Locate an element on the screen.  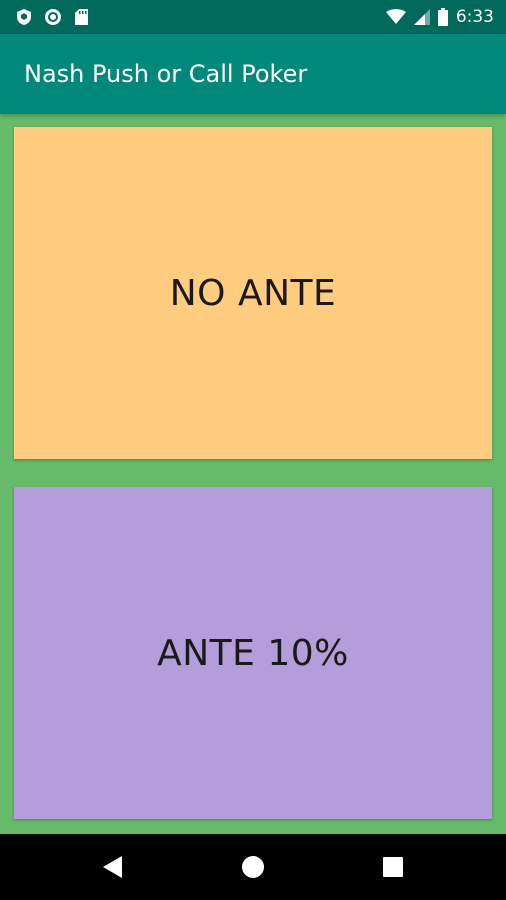
shield-icon is located at coordinates (24, 17).